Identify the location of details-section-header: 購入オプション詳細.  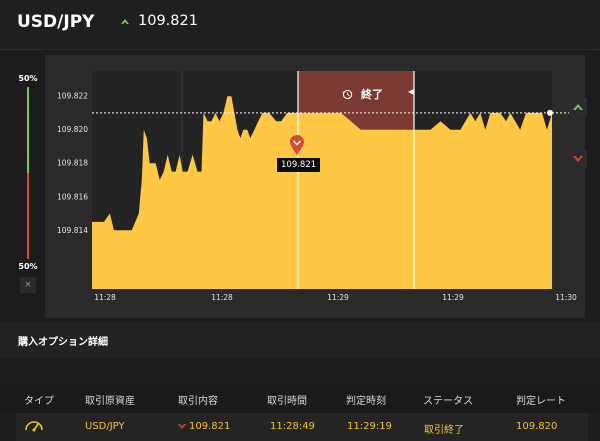
(300, 340).